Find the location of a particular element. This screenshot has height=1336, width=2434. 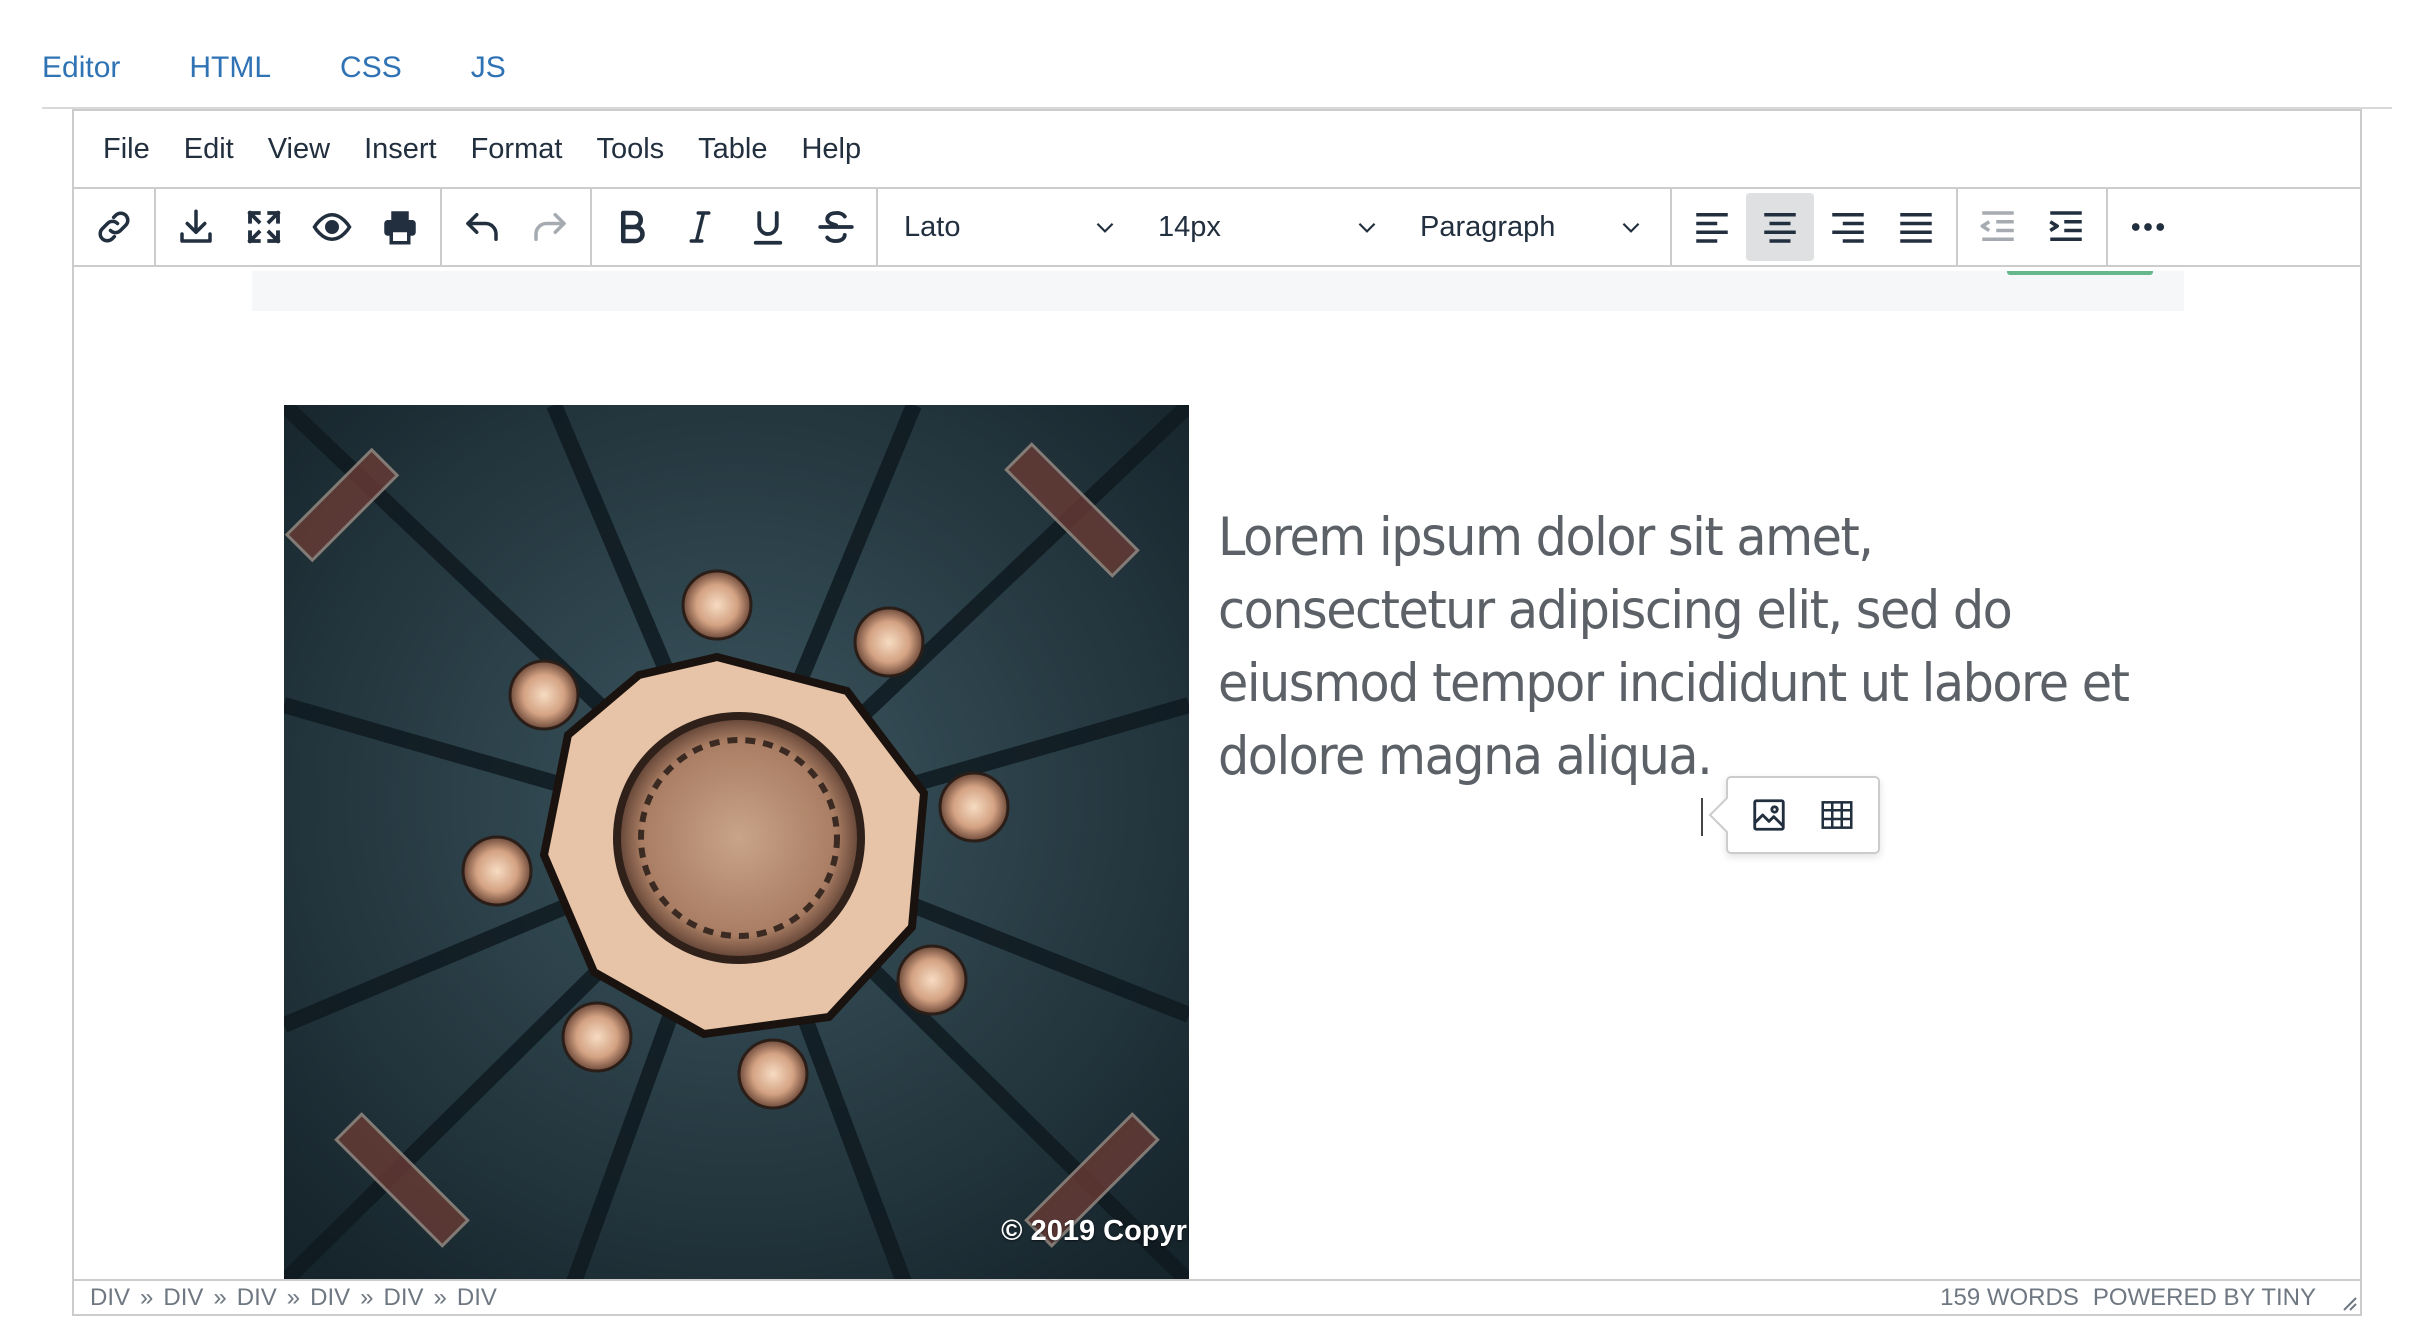

header-accent is located at coordinates (2080, 273).